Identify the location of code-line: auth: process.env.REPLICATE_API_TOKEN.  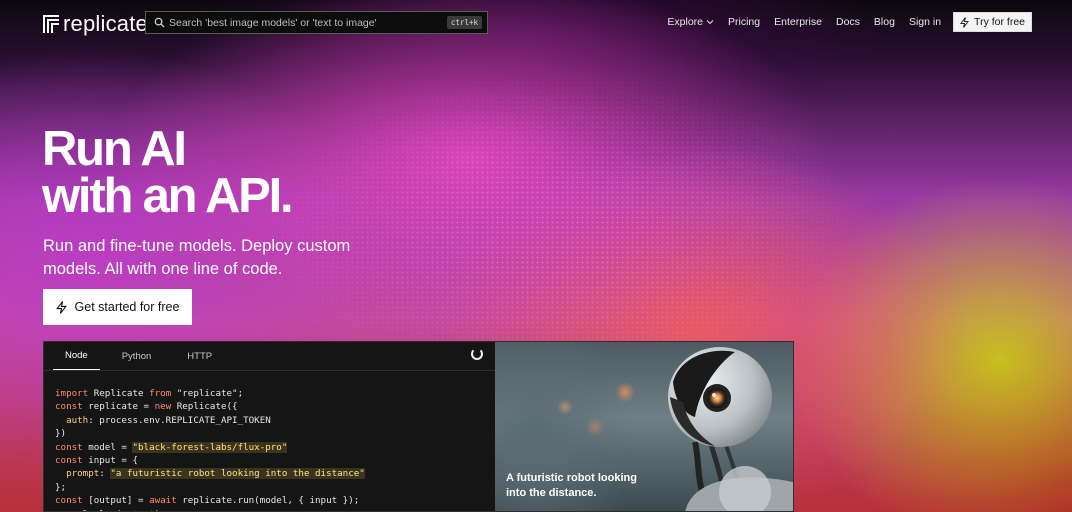
(168, 420).